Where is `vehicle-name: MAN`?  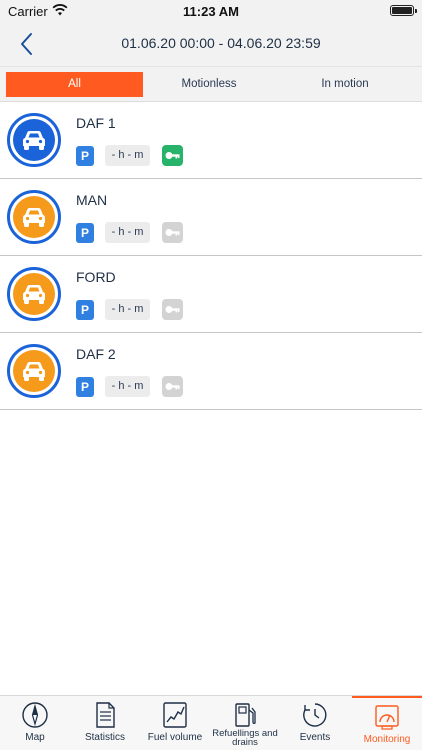 vehicle-name: MAN is located at coordinates (92, 200).